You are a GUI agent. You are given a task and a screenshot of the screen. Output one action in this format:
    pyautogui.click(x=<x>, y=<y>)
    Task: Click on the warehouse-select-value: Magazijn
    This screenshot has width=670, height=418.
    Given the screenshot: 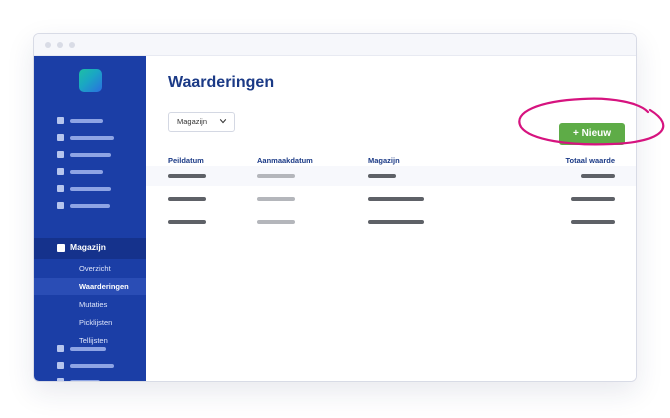 What is the action you would take?
    pyautogui.click(x=192, y=121)
    